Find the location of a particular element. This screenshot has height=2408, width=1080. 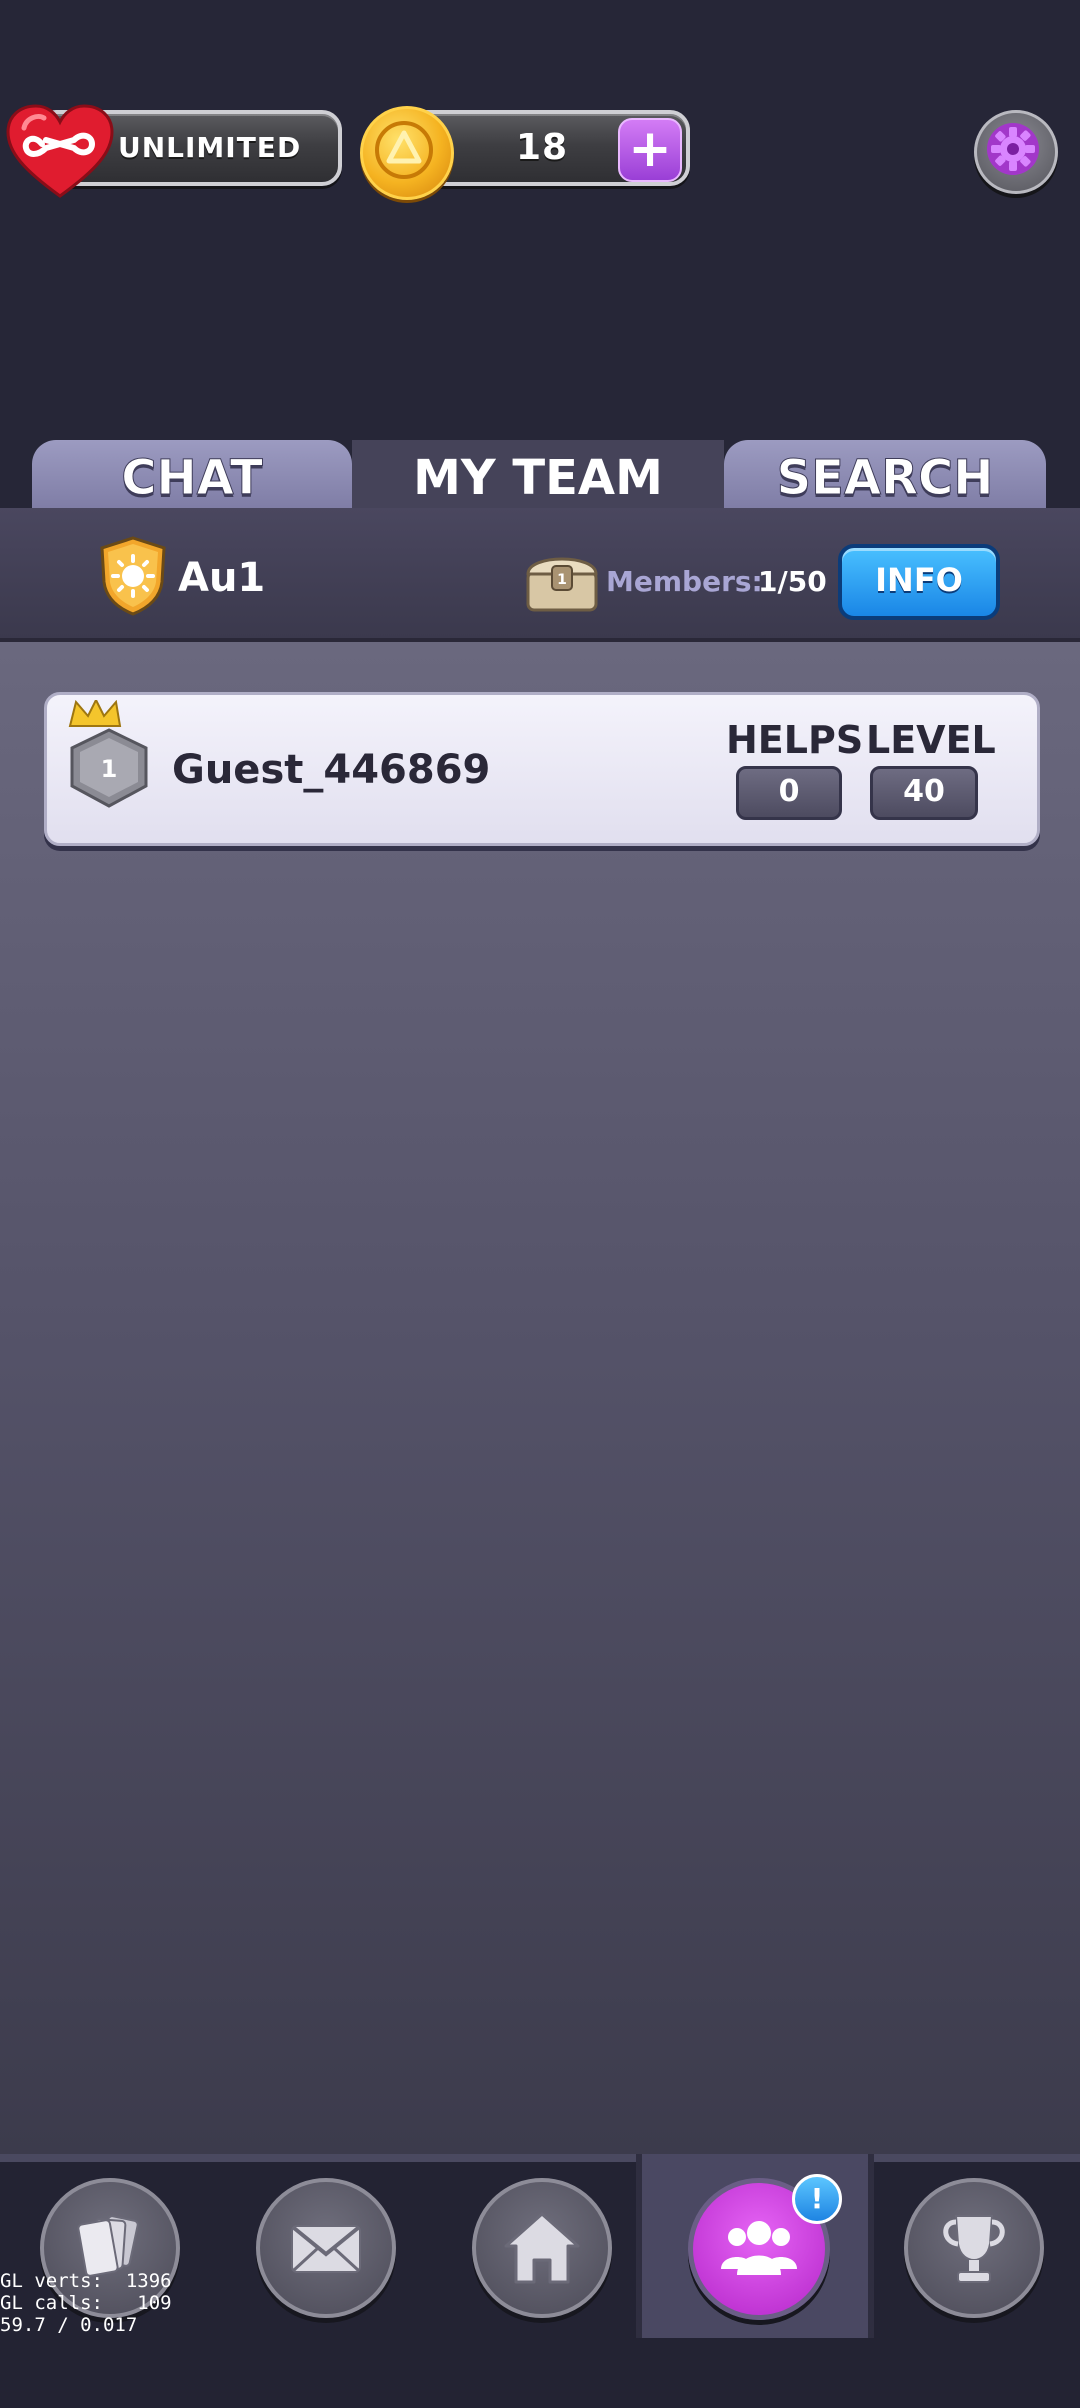

level-label: LEVEL is located at coordinates (931, 740).